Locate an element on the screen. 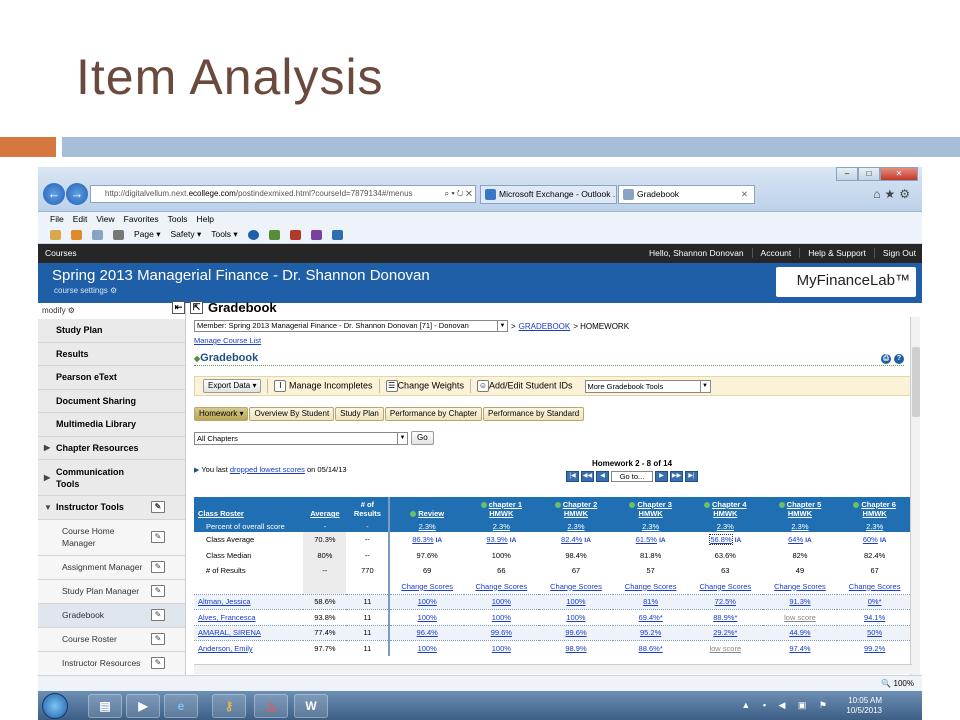 The height and width of the screenshot is (720, 960). sidebar-subitem-study-plan-manager: Study Plan Manager ✎ is located at coordinates (111, 591).